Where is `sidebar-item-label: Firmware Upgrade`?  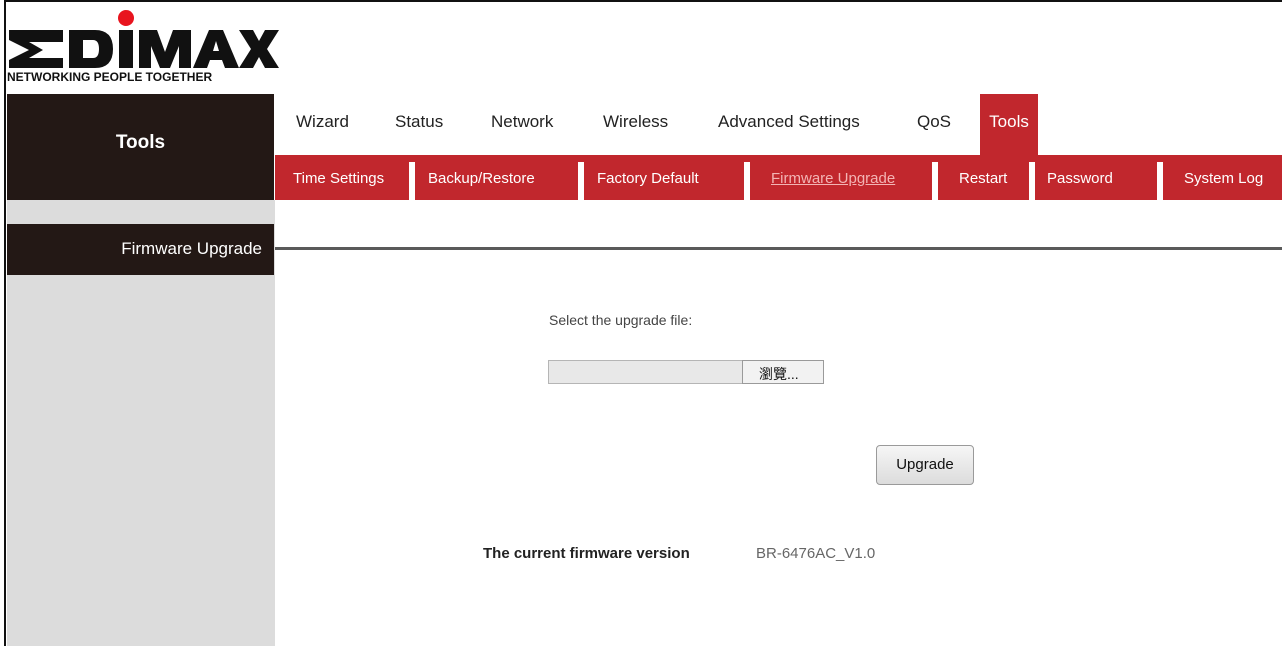
sidebar-item-label: Firmware Upgrade is located at coordinates (191, 248).